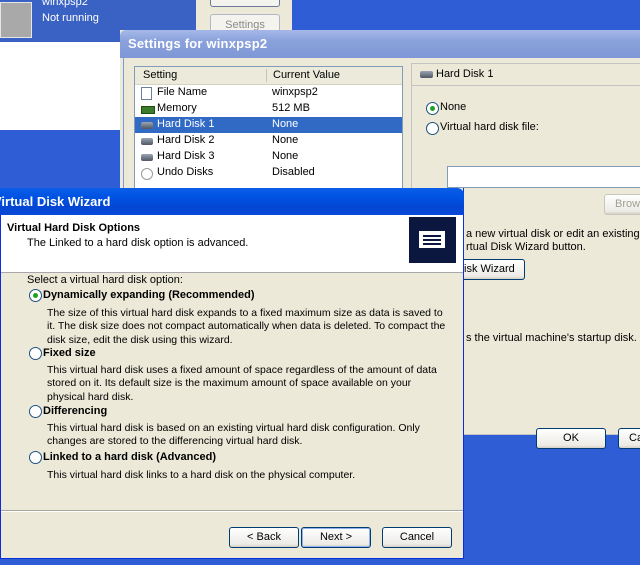 The width and height of the screenshot is (640, 565). Describe the element at coordinates (526, 75) in the screenshot. I see `panel-header: Hard Disk 1` at that location.